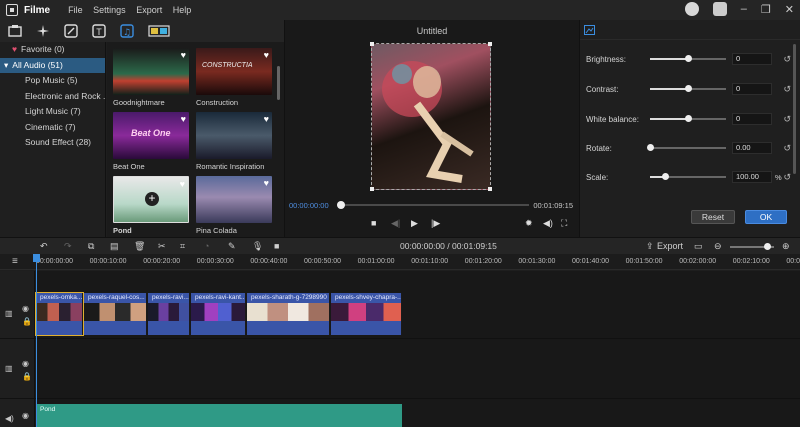 This screenshot has width=800, height=427. Describe the element at coordinates (744, 9) in the screenshot. I see `minimize-icon: –` at that location.